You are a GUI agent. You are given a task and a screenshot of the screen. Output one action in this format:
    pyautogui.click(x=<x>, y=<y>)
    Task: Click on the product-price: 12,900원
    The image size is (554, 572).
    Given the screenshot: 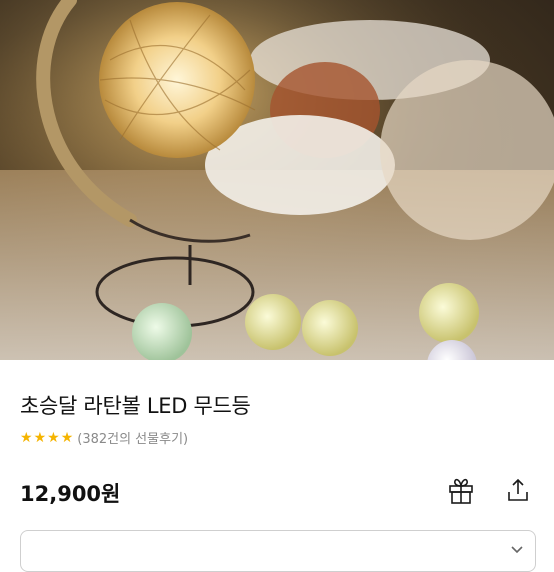 What is the action you would take?
    pyautogui.click(x=70, y=494)
    